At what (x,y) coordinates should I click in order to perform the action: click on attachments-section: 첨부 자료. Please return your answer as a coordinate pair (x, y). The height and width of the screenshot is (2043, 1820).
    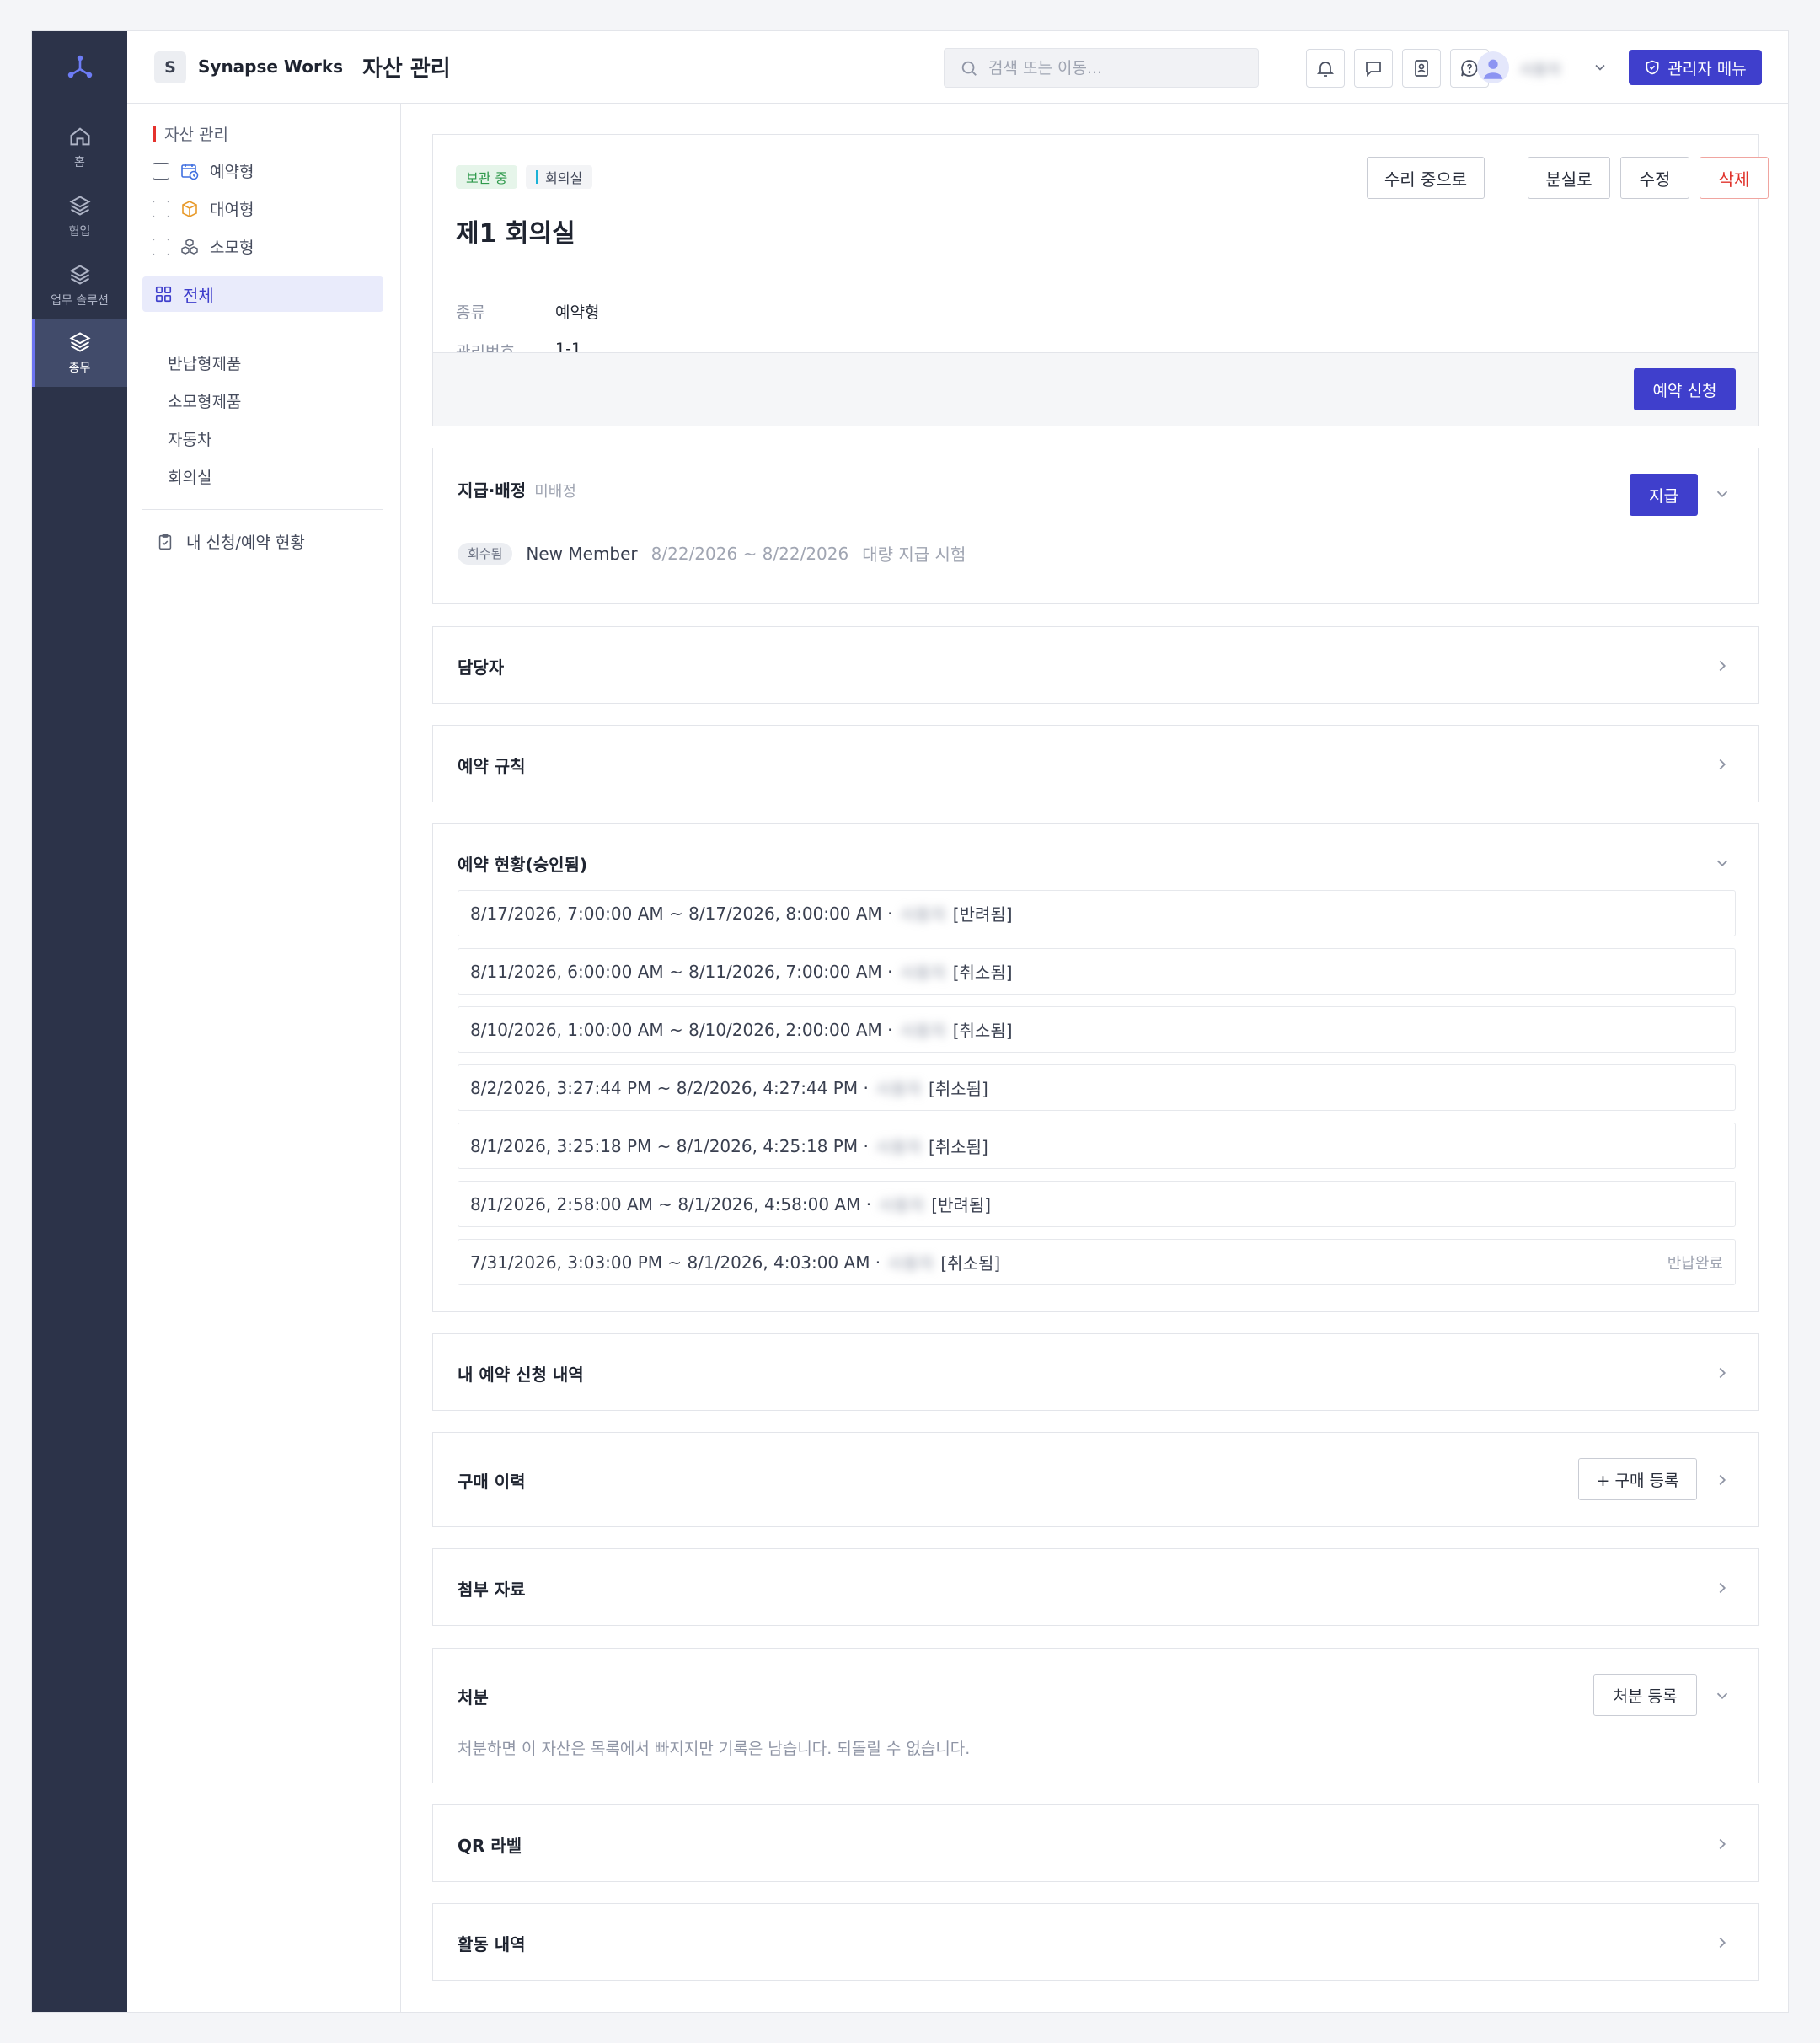
    Looking at the image, I should click on (1095, 1587).